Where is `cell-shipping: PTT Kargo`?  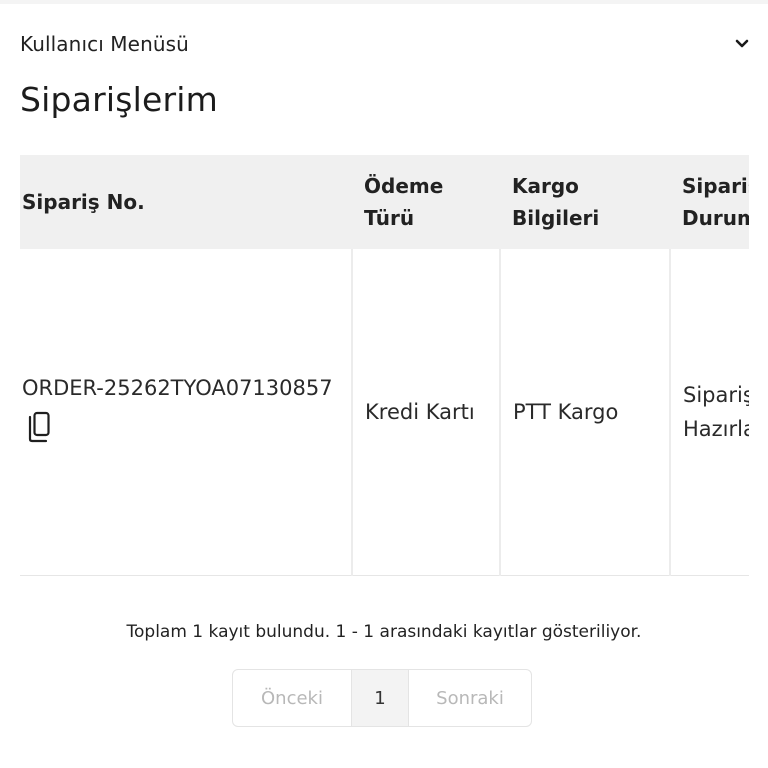 cell-shipping: PTT Kargo is located at coordinates (584, 412).